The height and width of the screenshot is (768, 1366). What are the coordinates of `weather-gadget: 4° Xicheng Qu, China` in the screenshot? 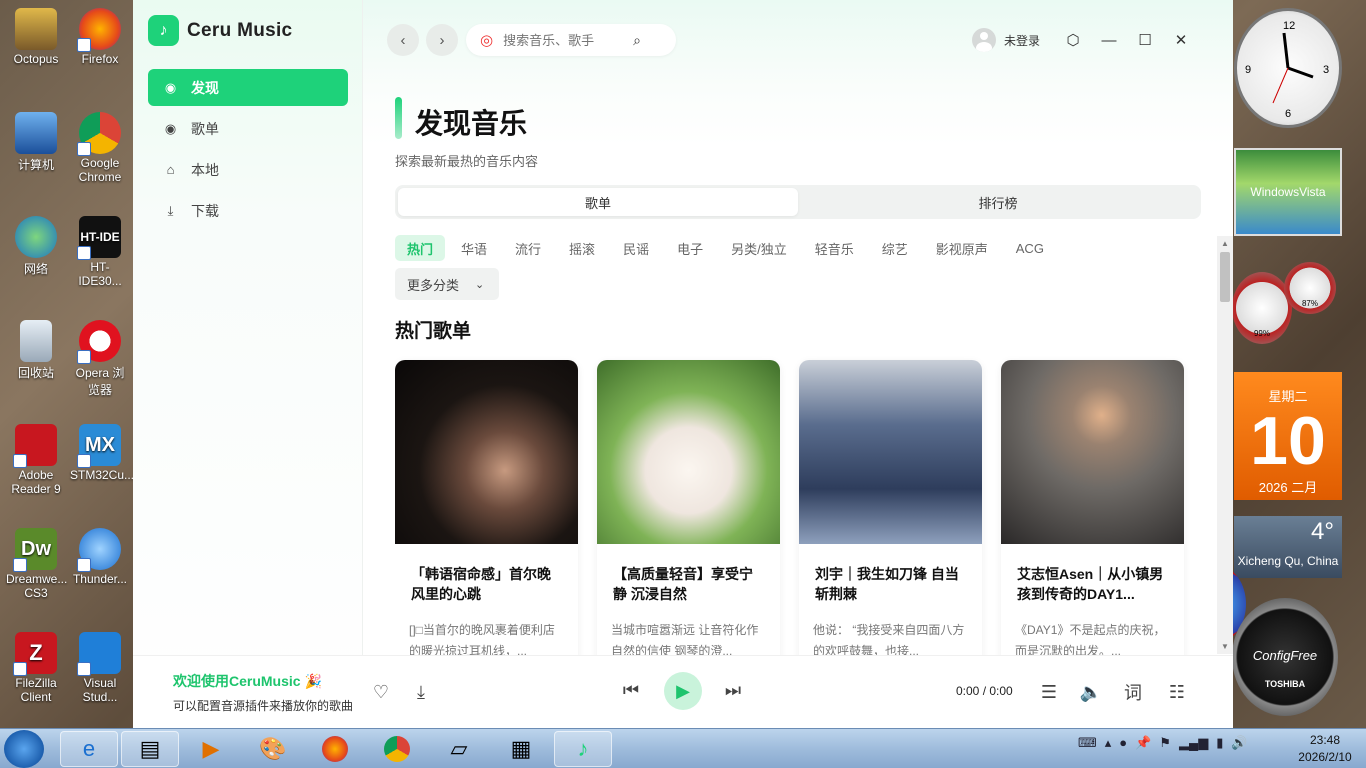 It's located at (1288, 547).